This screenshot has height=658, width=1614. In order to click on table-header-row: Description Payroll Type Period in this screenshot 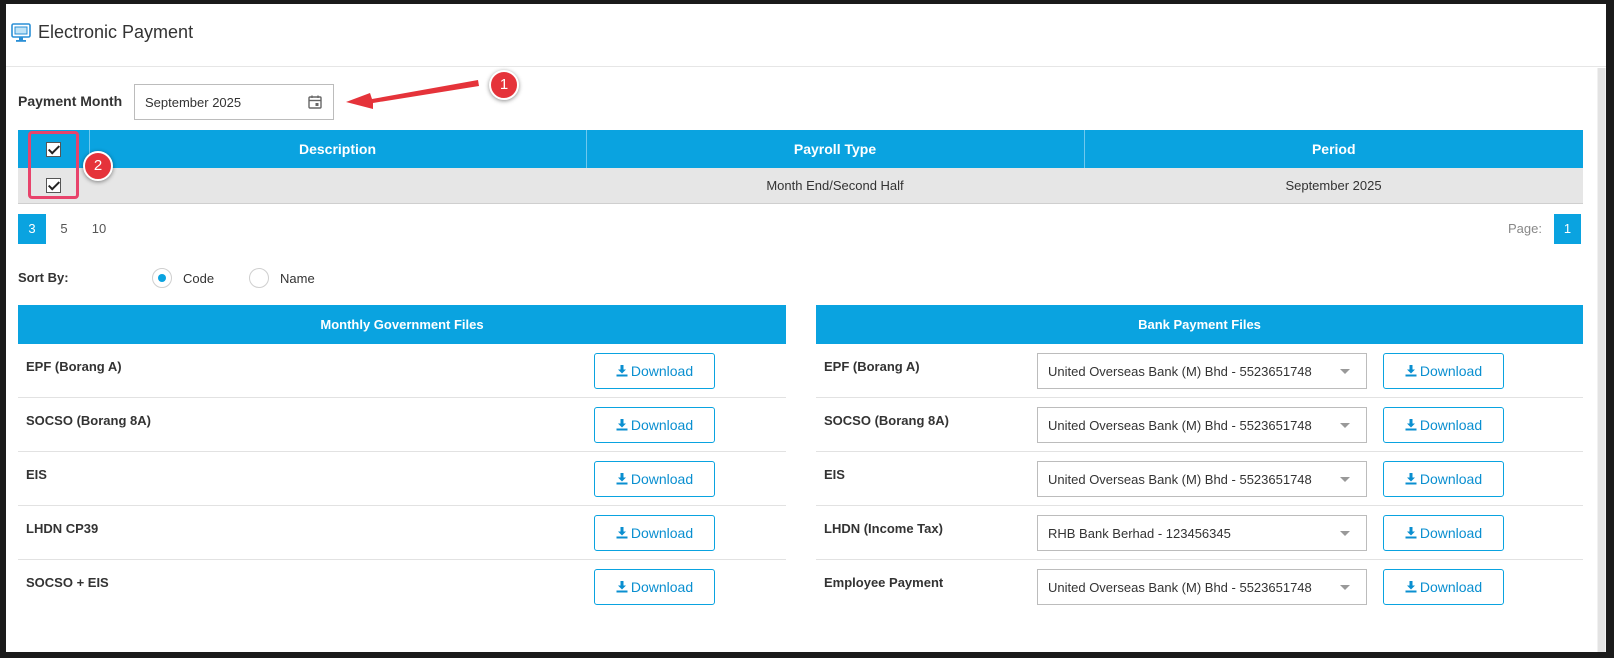, I will do `click(800, 149)`.